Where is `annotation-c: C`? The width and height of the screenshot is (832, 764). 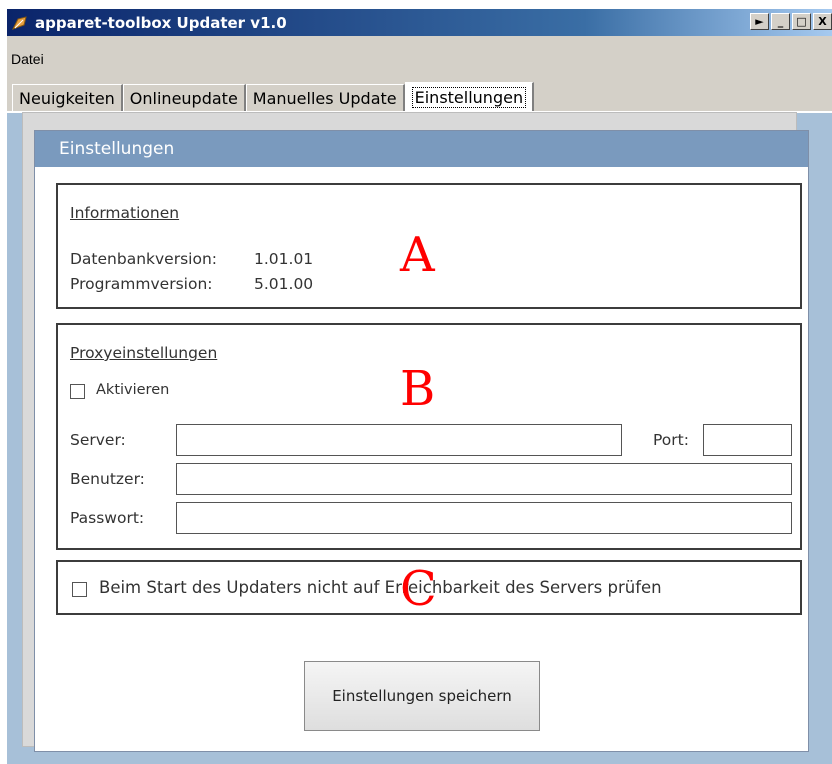
annotation-c: C is located at coordinates (418, 589).